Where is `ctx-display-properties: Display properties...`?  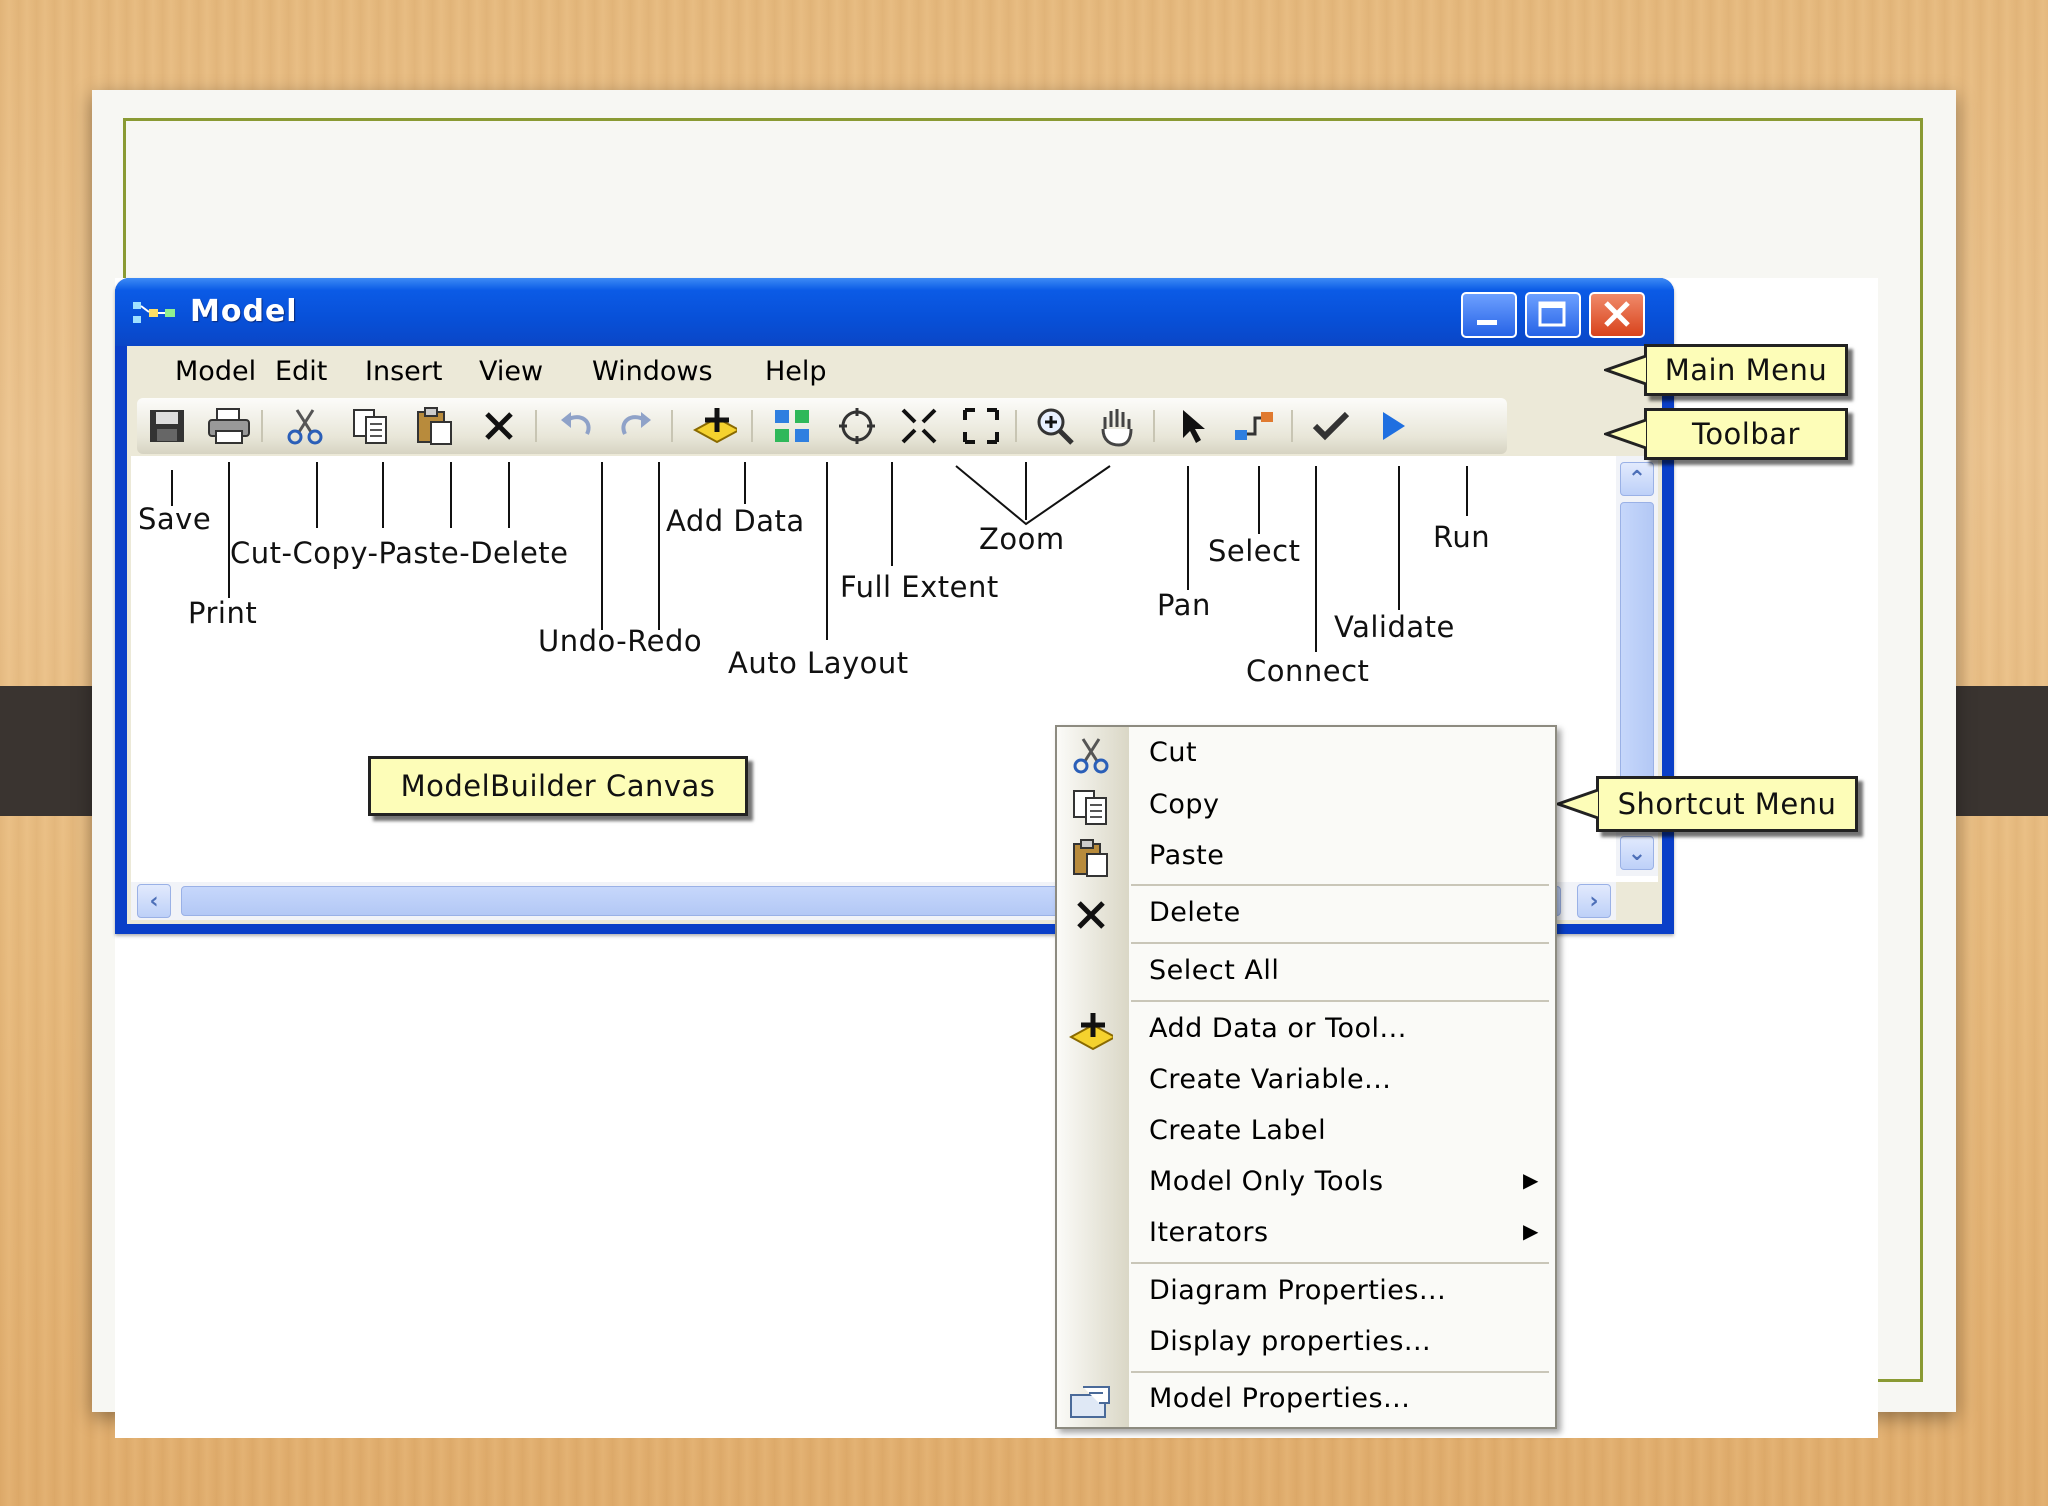
ctx-display-properties: Display properties... is located at coordinates (1306, 1344).